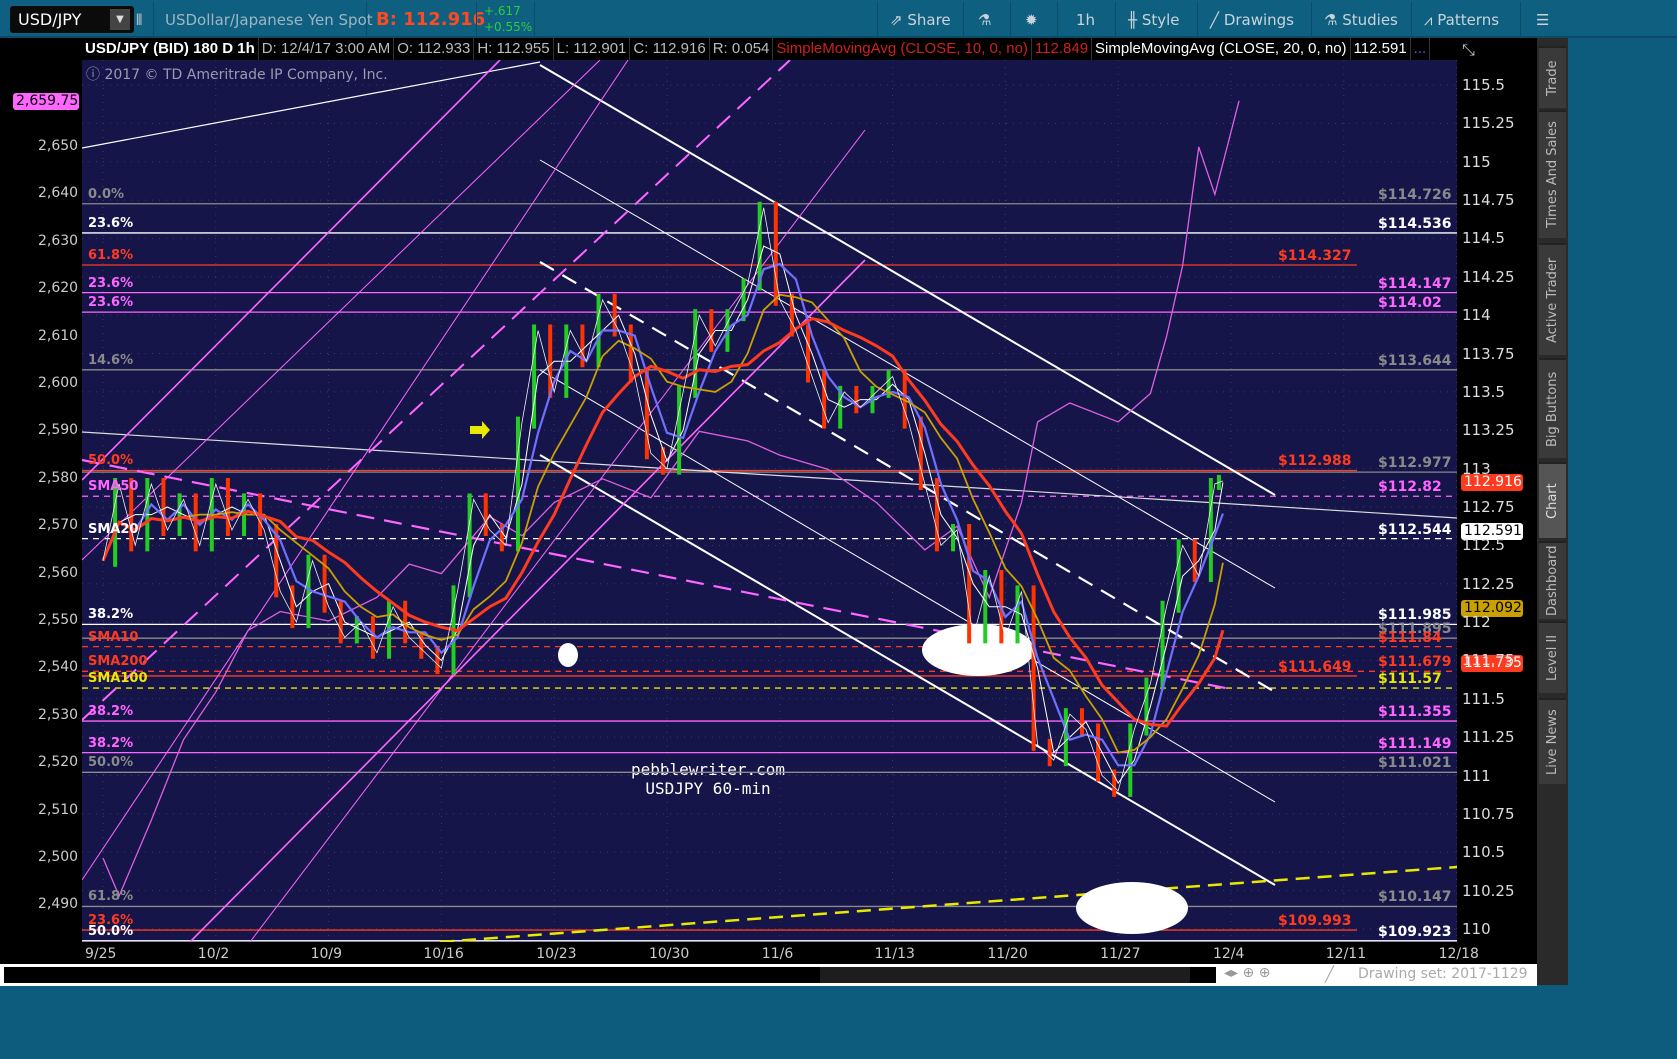  Describe the element at coordinates (1552, 500) in the screenshot. I see `side-tab-chart: Chart` at that location.